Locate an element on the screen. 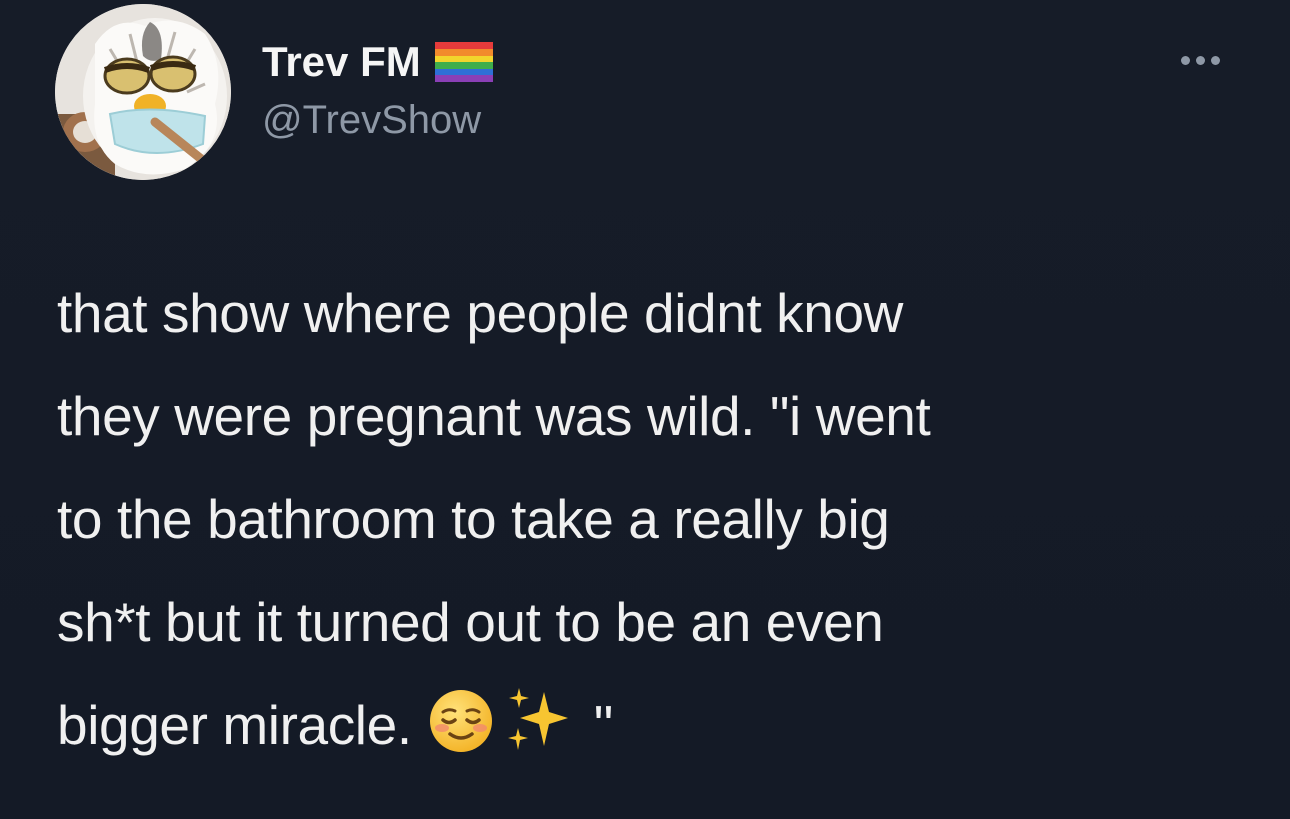  tweet-text-line-last: bigger miracle. " is located at coordinates (662, 725).